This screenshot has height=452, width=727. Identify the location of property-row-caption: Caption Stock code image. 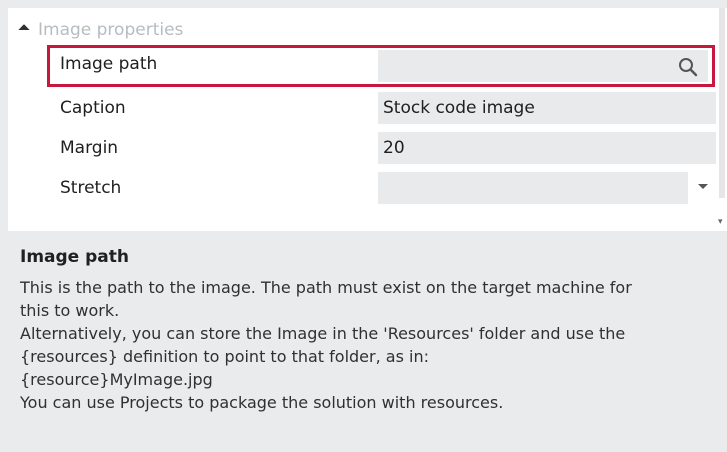
(384, 108).